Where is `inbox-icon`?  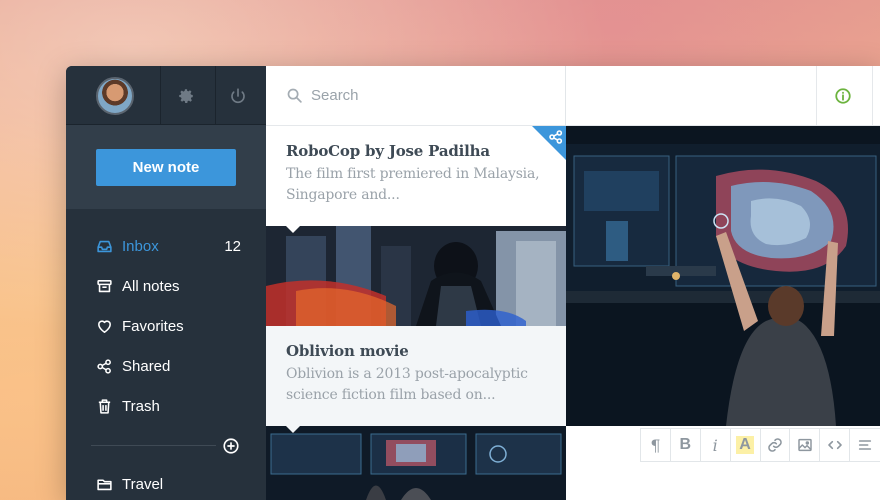
inbox-icon is located at coordinates (104, 246).